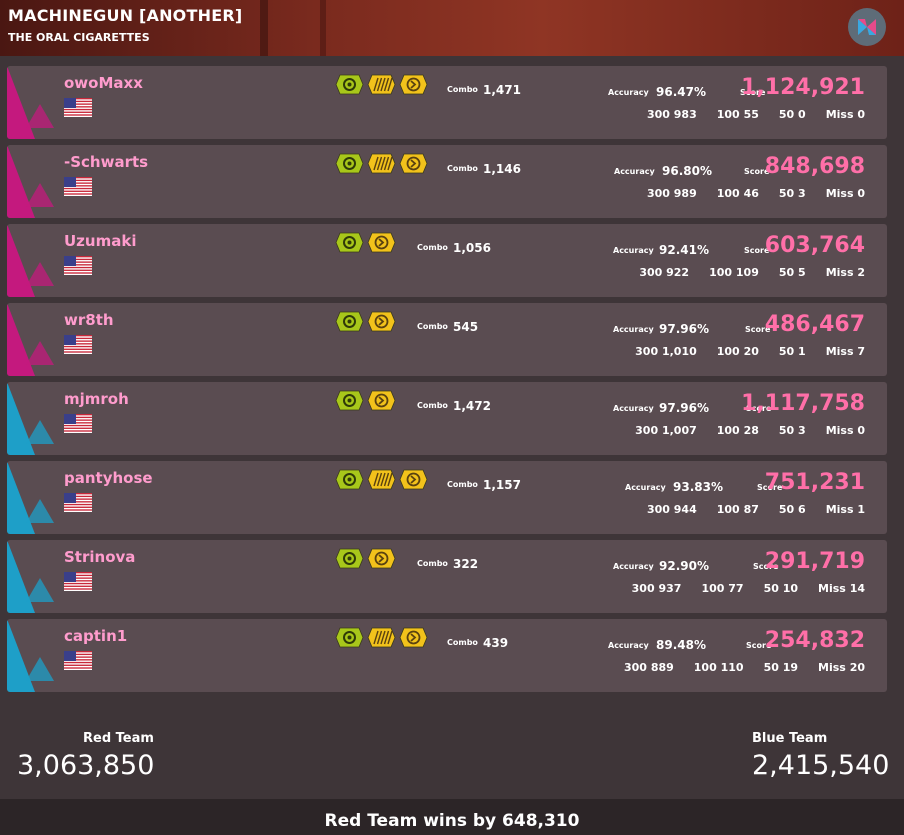  I want to click on hits-50: 50 1, so click(792, 351).